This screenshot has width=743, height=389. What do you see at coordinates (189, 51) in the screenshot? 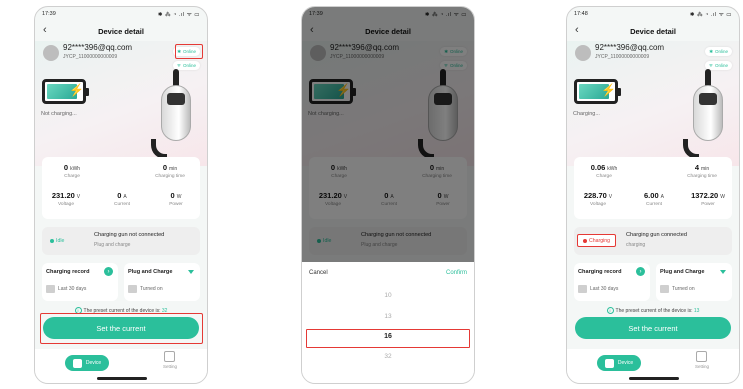
I see `highlight-box-online` at bounding box center [189, 51].